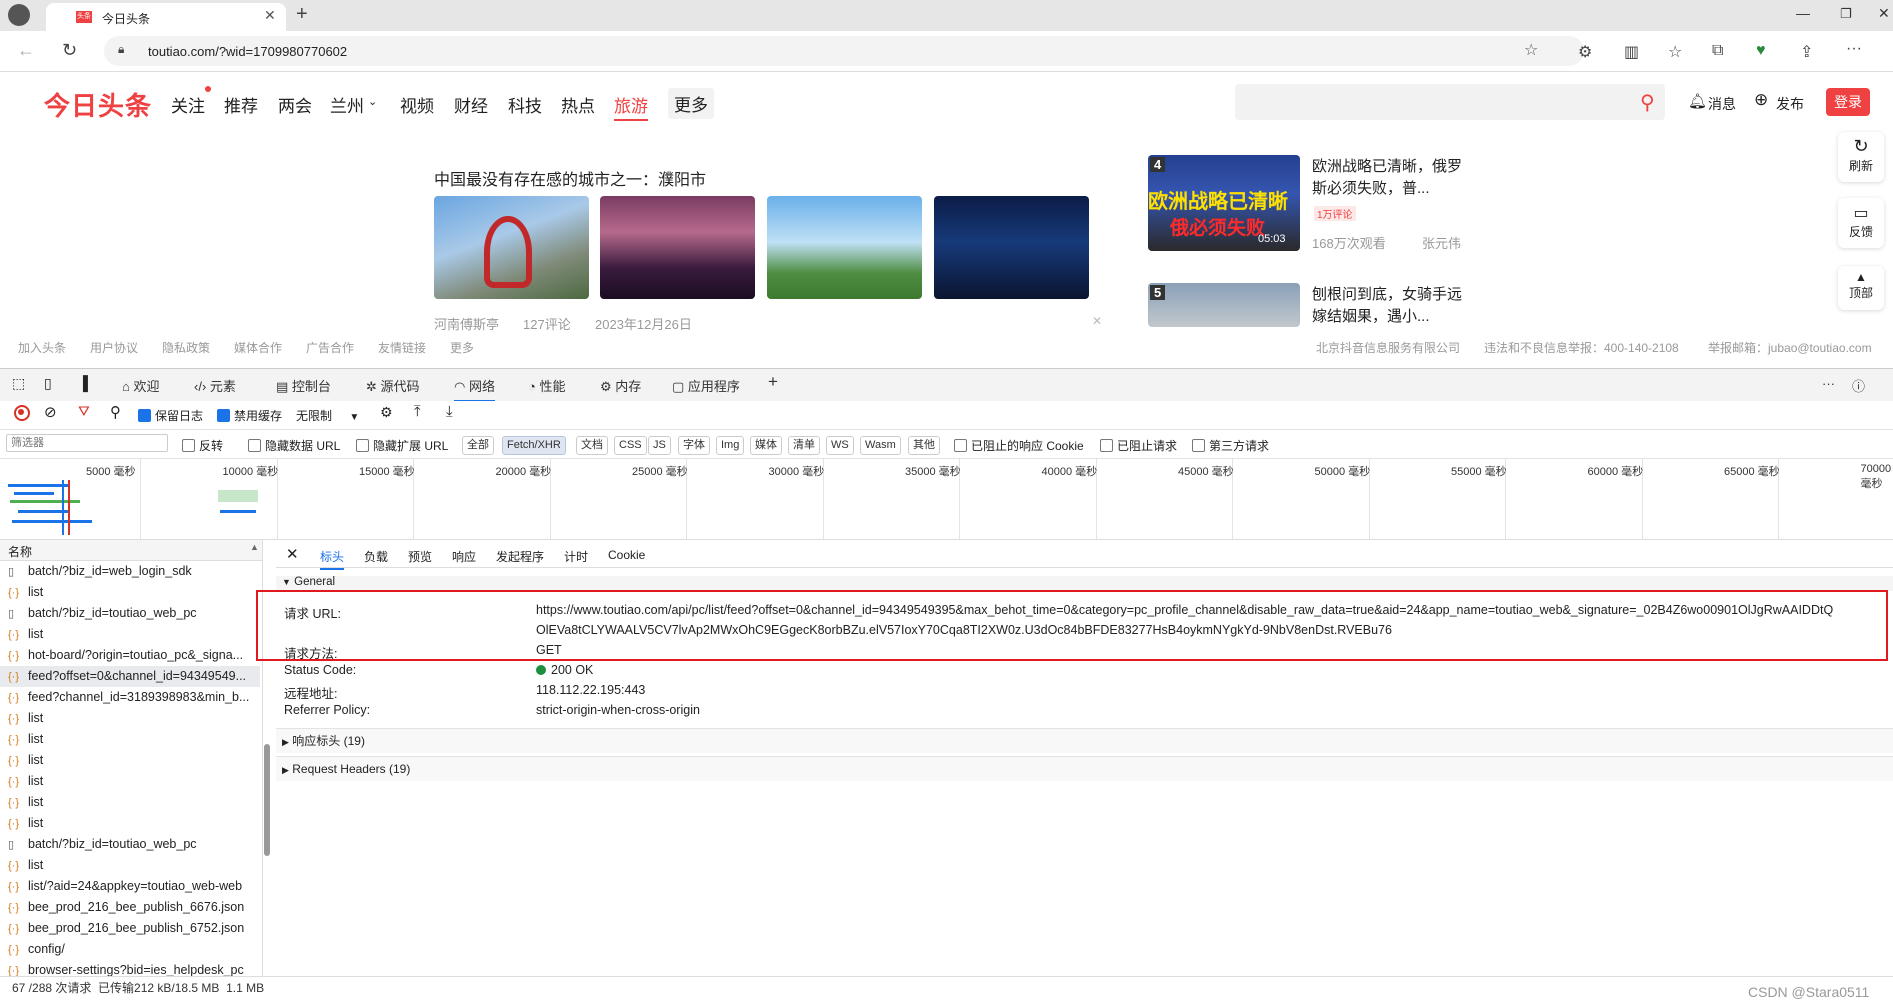 Image resolution: width=1893 pixels, height=1008 pixels. I want to click on back-icon: ←, so click(26, 50).